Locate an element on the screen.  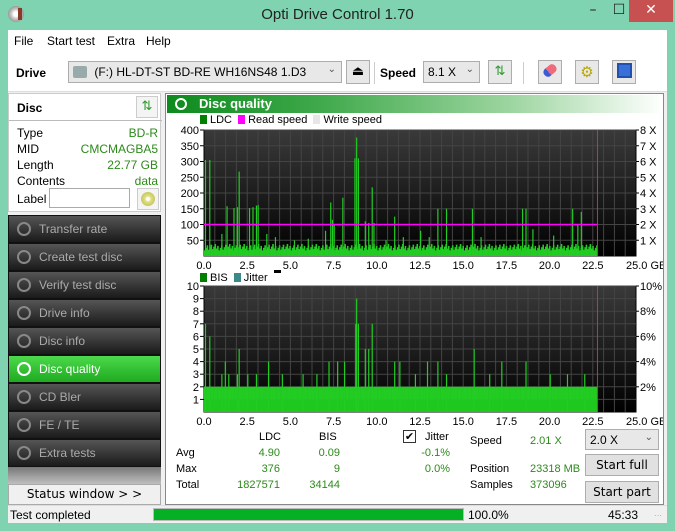
avg-ldc: 4.90 is located at coordinates (269, 453).